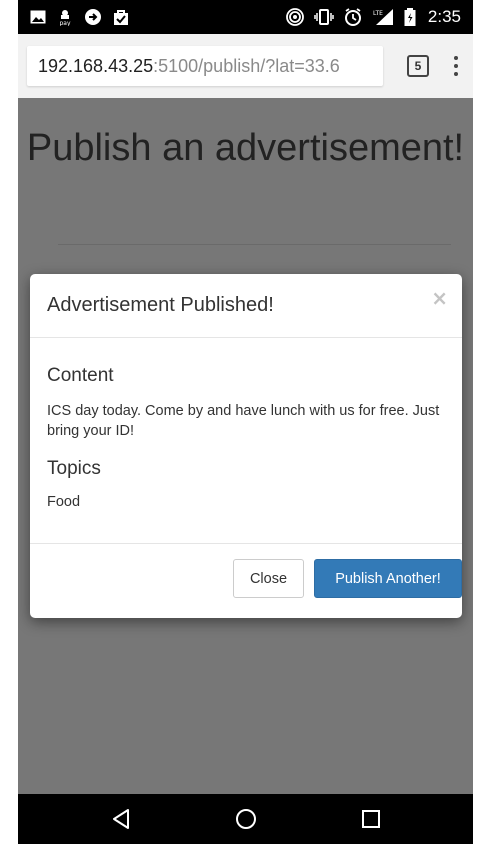  I want to click on svg-text: pay, so click(64, 23).